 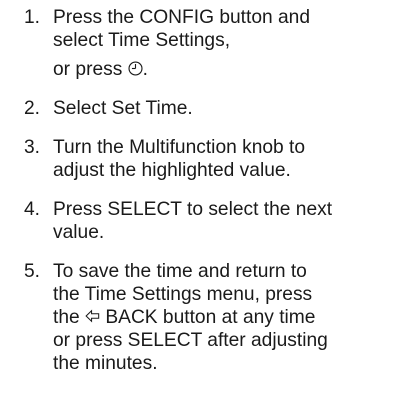 I want to click on step-number: 4., so click(x=32, y=209).